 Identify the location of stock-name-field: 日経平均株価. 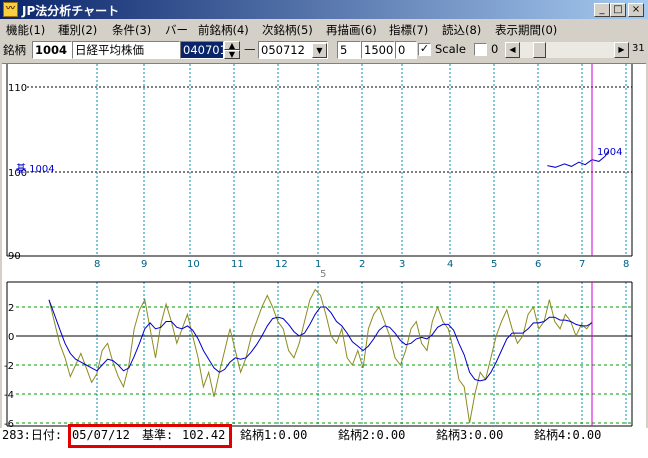
(126, 50).